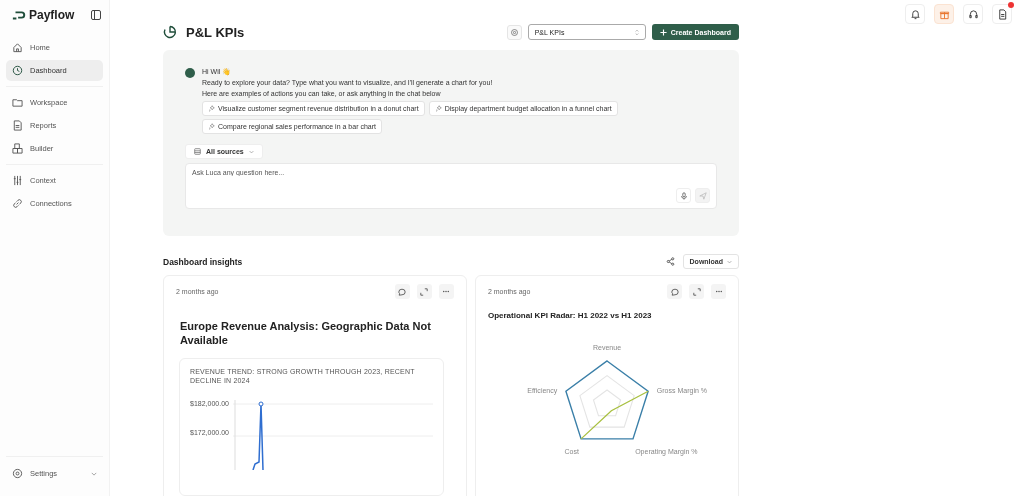 Image resolution: width=1024 pixels, height=496 pixels. What do you see at coordinates (702, 195) in the screenshot?
I see `send-icon` at bounding box center [702, 195].